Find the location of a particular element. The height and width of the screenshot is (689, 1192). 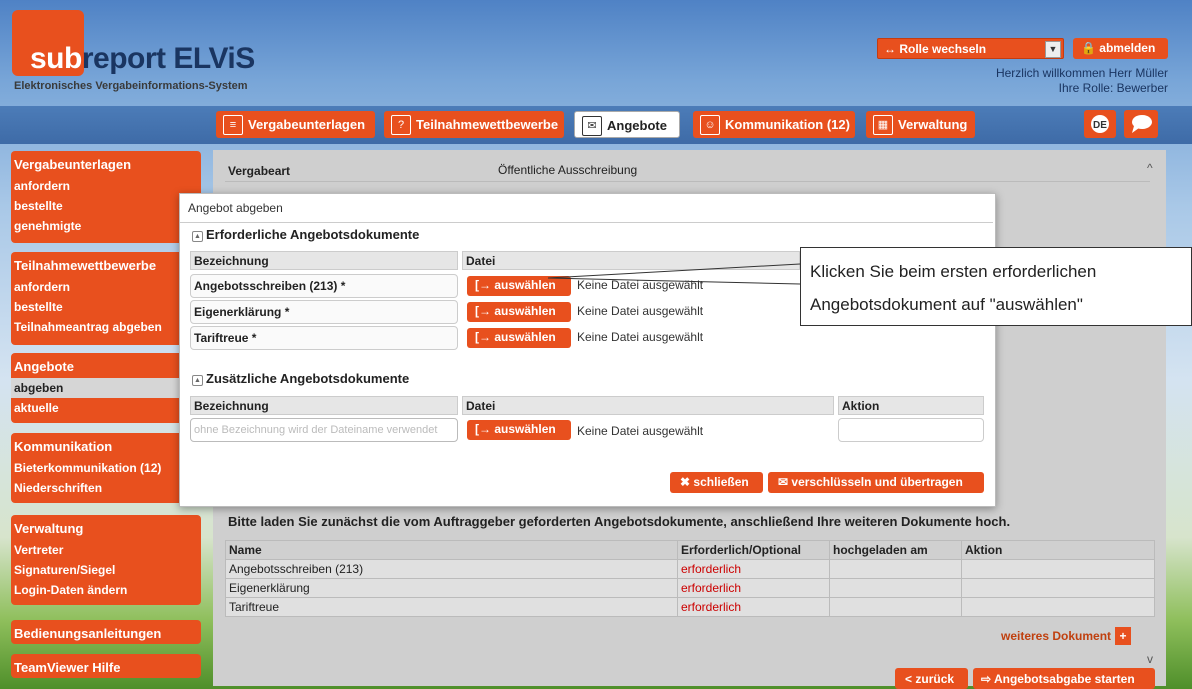

people-icon: ☺ is located at coordinates (710, 125).